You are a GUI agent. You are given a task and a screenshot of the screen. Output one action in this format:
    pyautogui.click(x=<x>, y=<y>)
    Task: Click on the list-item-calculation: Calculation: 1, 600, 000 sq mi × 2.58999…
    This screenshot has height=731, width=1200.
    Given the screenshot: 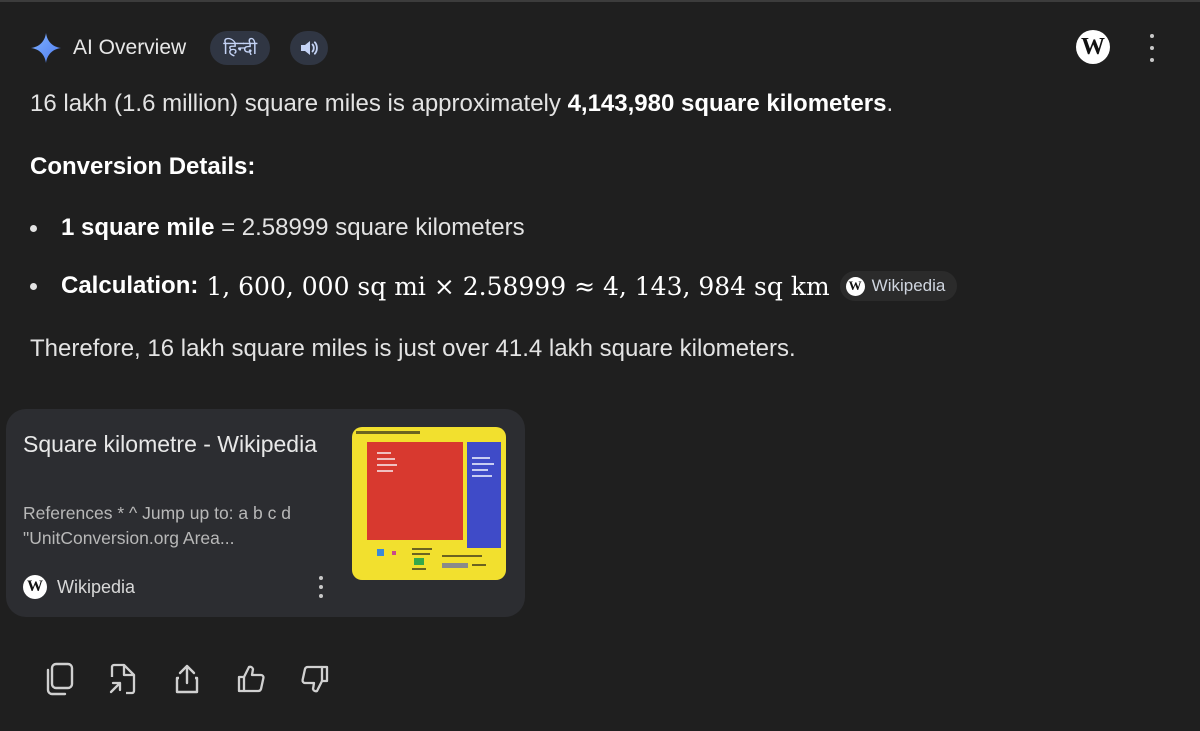 What is the action you would take?
    pyautogui.click(x=494, y=286)
    